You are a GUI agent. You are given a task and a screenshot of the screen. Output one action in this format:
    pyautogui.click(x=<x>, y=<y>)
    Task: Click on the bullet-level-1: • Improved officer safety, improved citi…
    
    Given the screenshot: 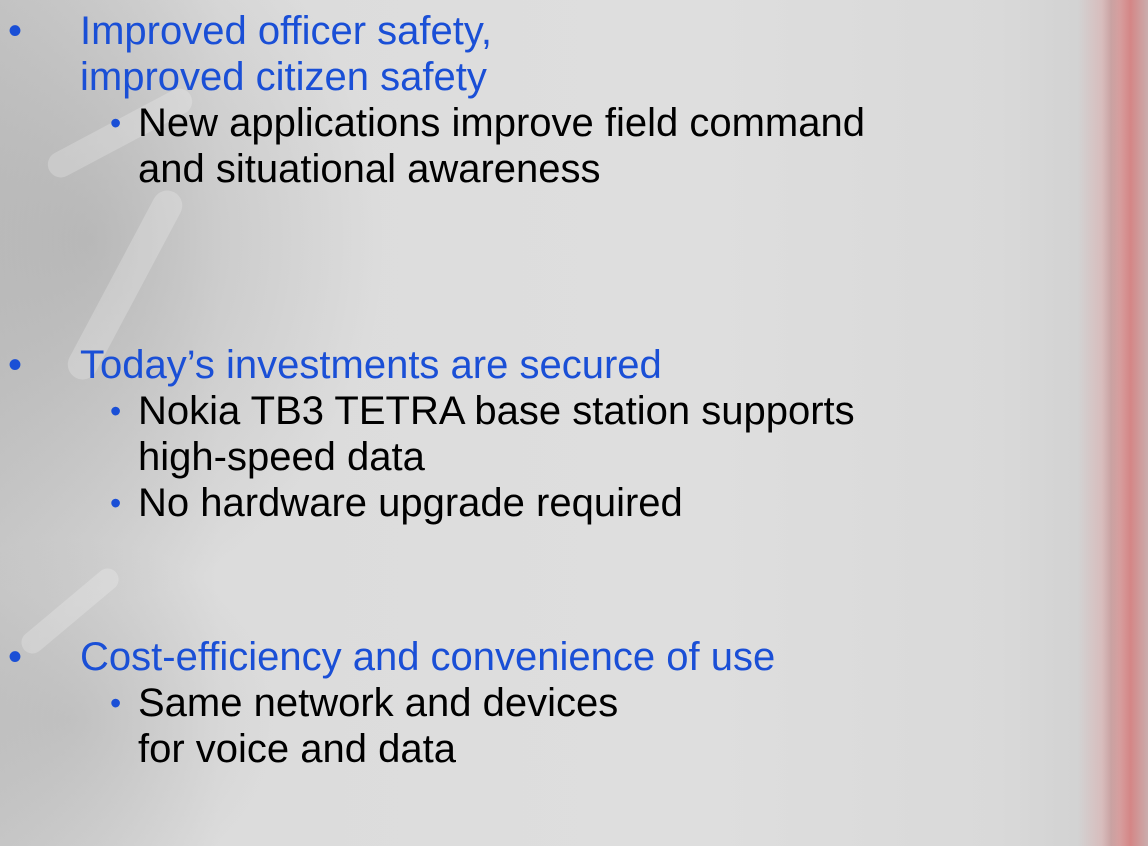 What is the action you would take?
    pyautogui.click(x=432, y=54)
    